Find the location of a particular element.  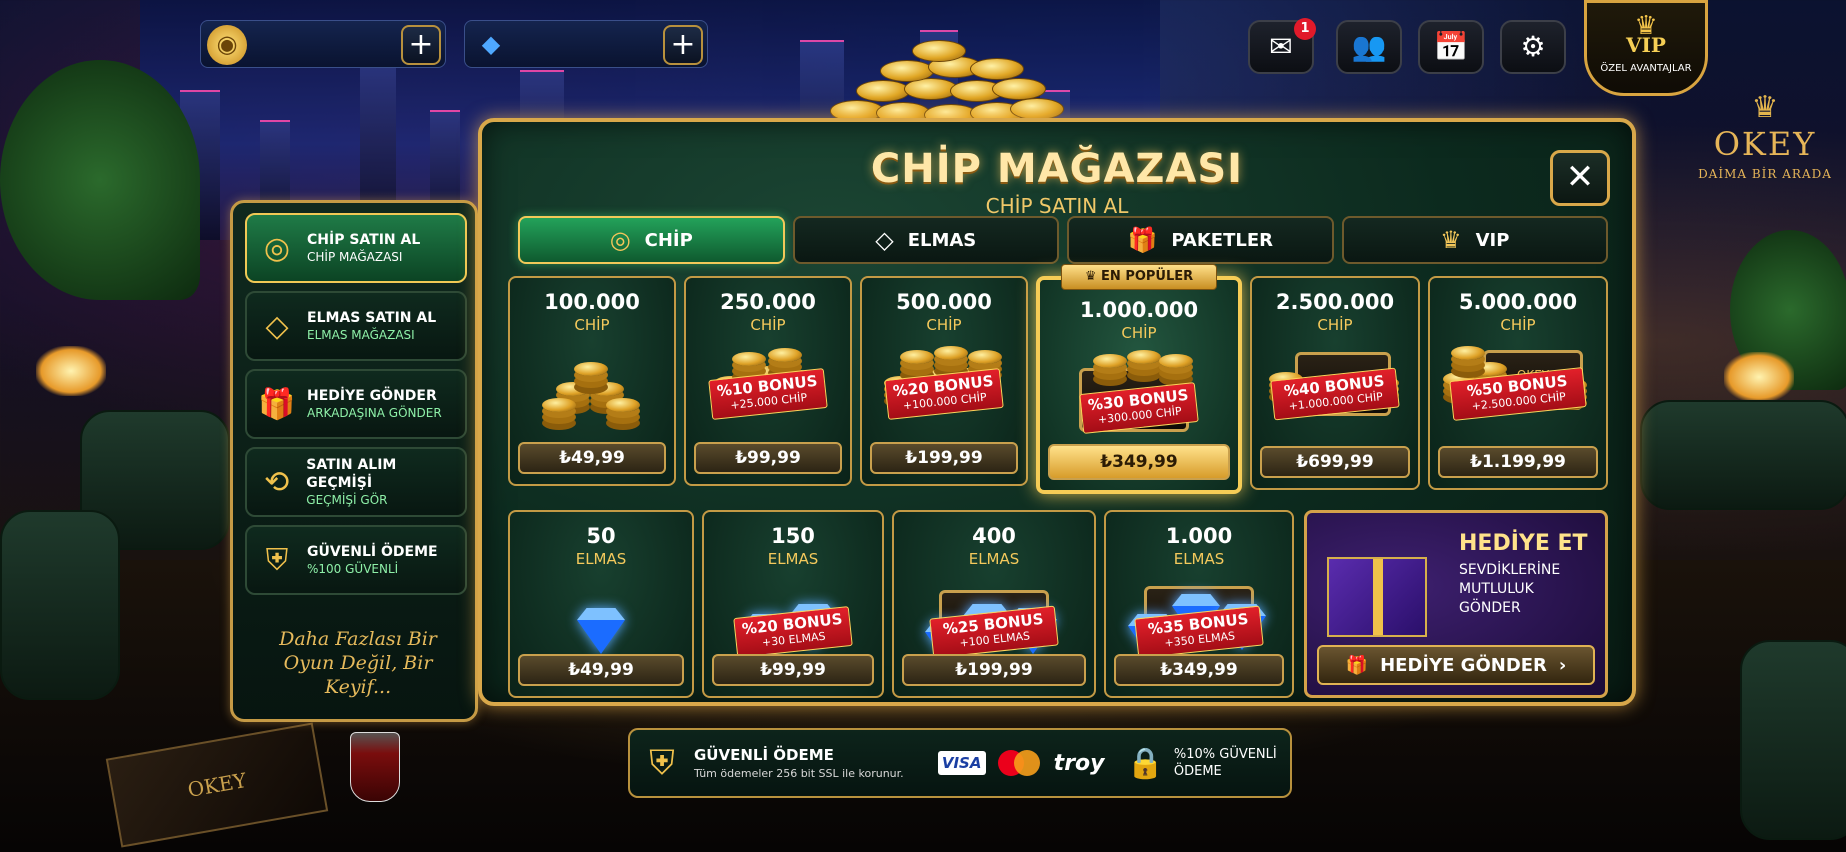

tab-elmas: ◇ ELMAS is located at coordinates (925, 240).